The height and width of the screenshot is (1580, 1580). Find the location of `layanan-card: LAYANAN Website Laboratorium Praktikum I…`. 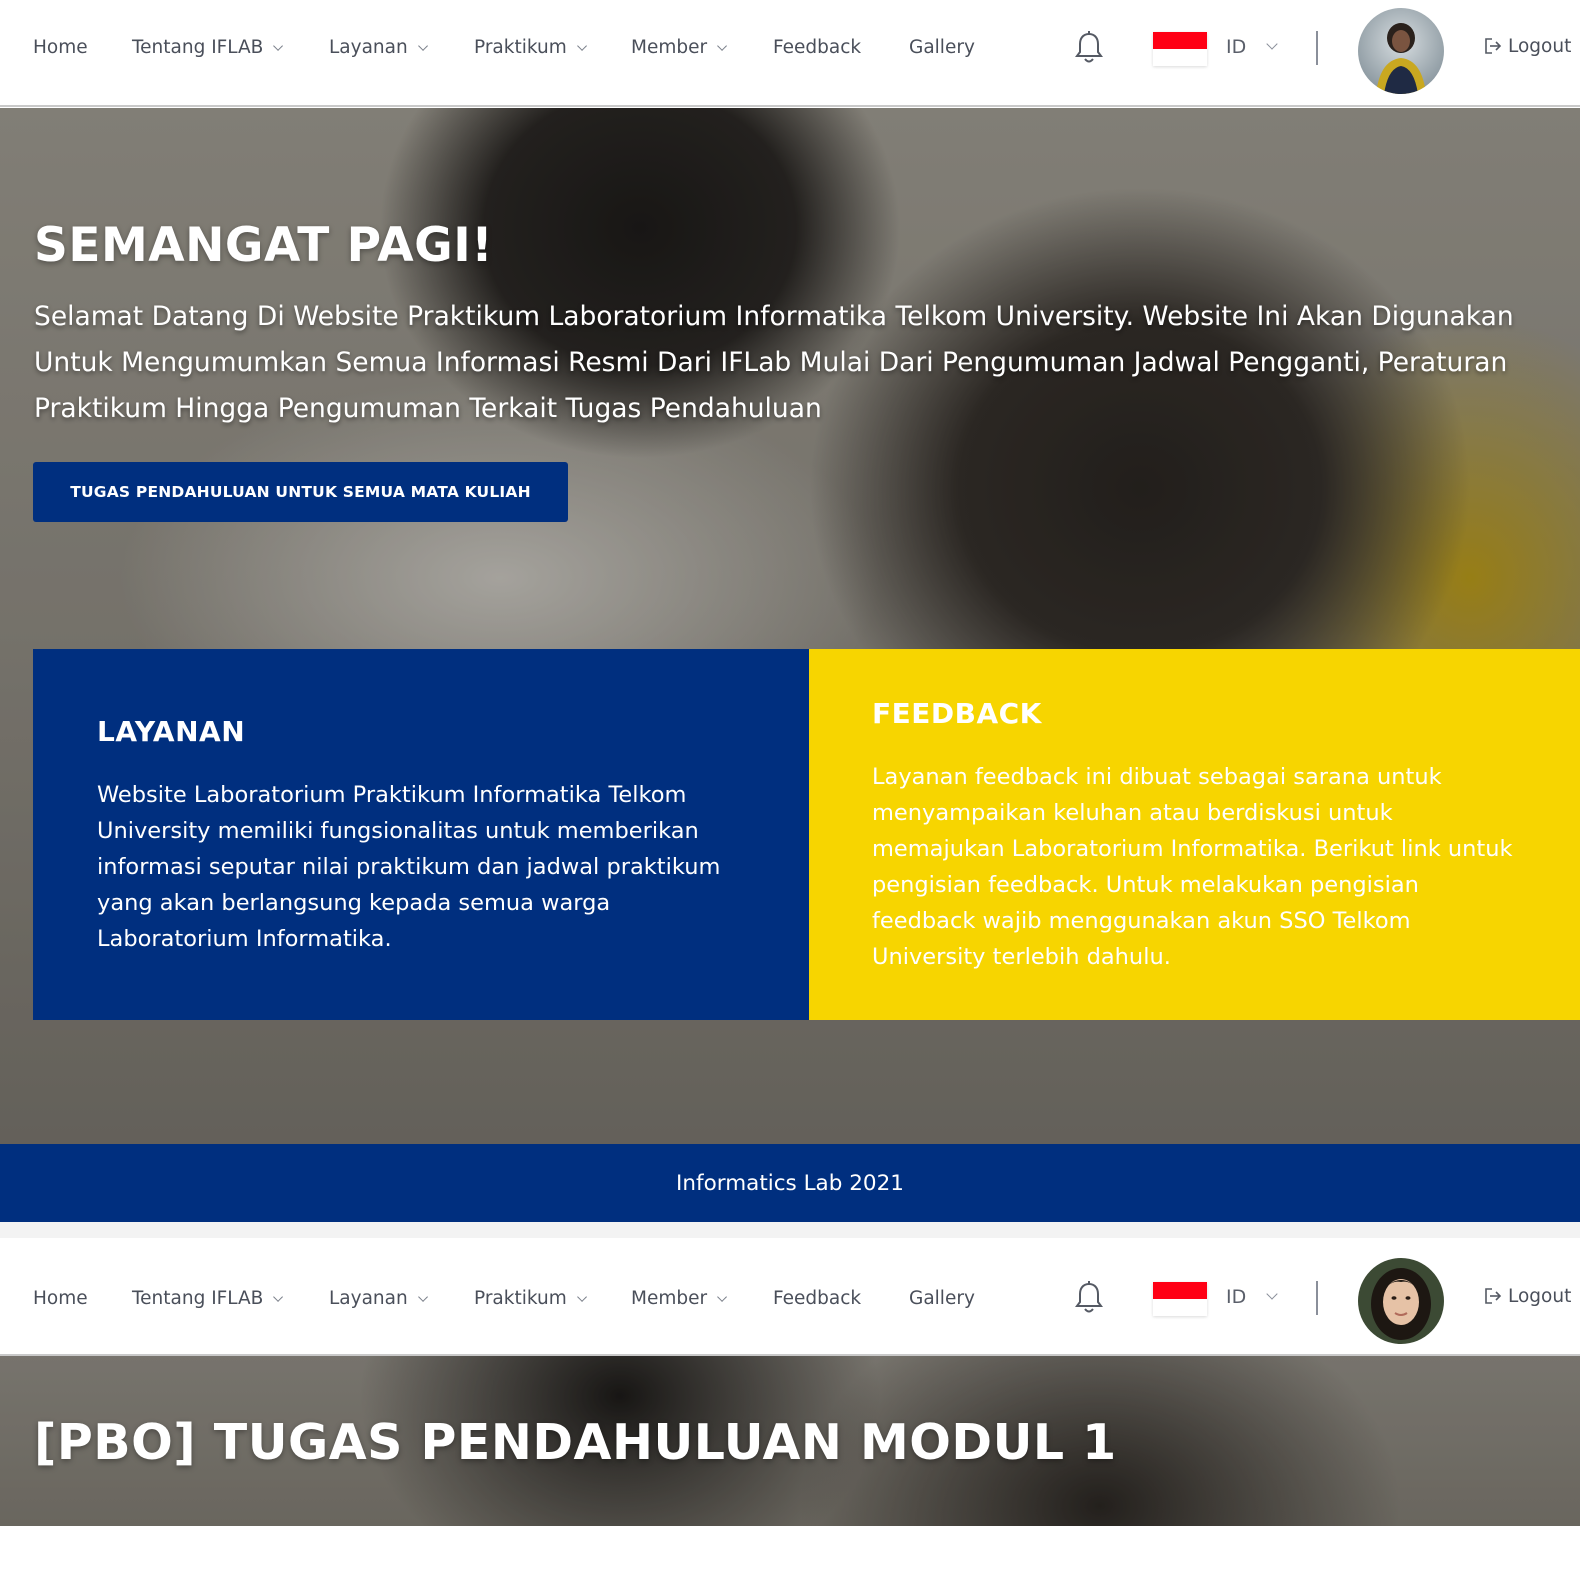

layanan-card: LAYANAN Website Laboratorium Praktikum I… is located at coordinates (421, 834).